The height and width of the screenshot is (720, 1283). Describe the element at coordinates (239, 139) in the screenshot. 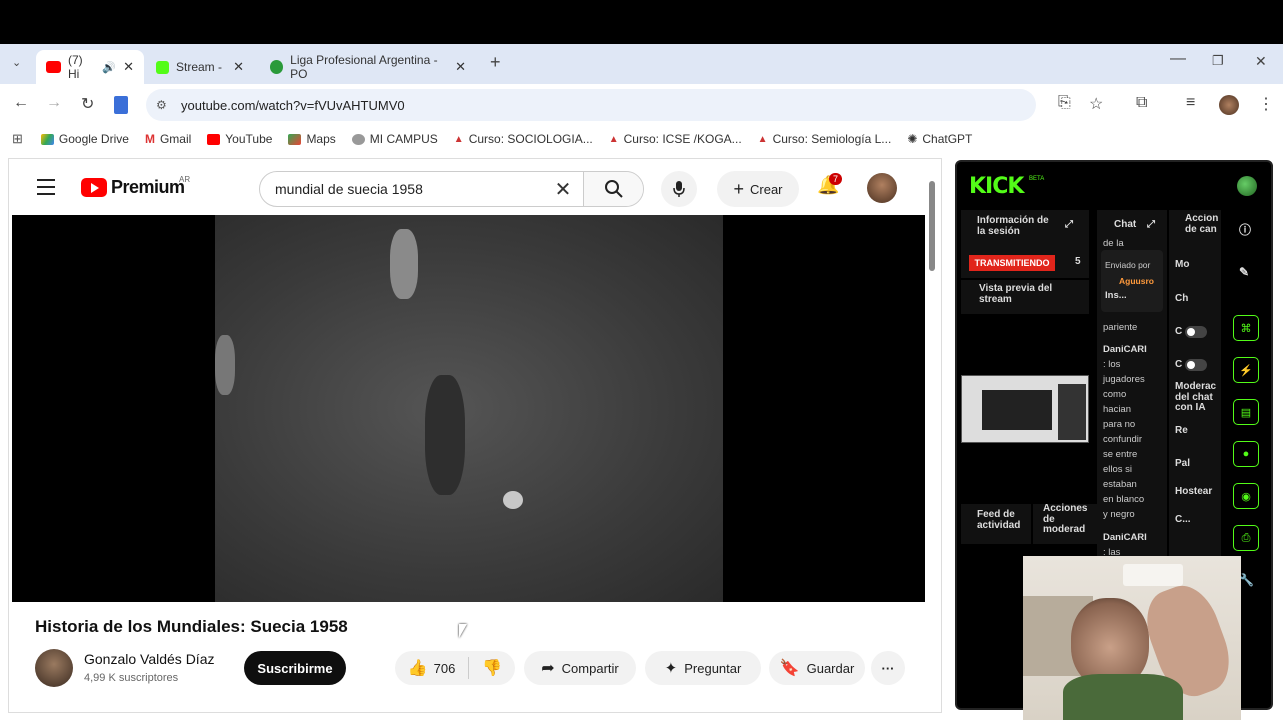

I see `bookmark-youtube: YouTube` at that location.